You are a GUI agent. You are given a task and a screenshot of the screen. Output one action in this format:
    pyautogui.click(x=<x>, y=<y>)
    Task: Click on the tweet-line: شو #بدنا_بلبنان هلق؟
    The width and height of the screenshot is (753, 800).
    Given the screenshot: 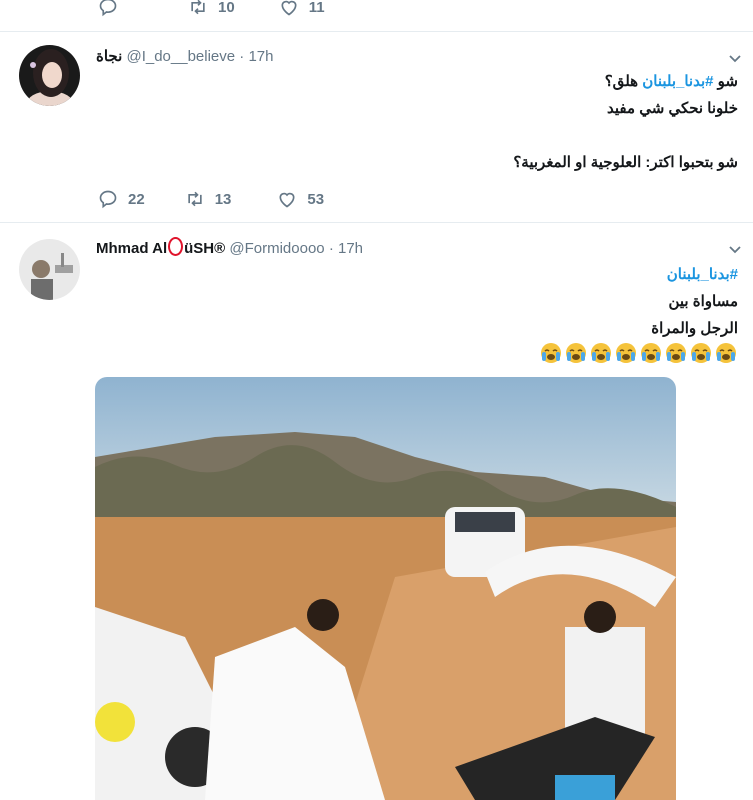 What is the action you would take?
    pyautogui.click(x=671, y=81)
    